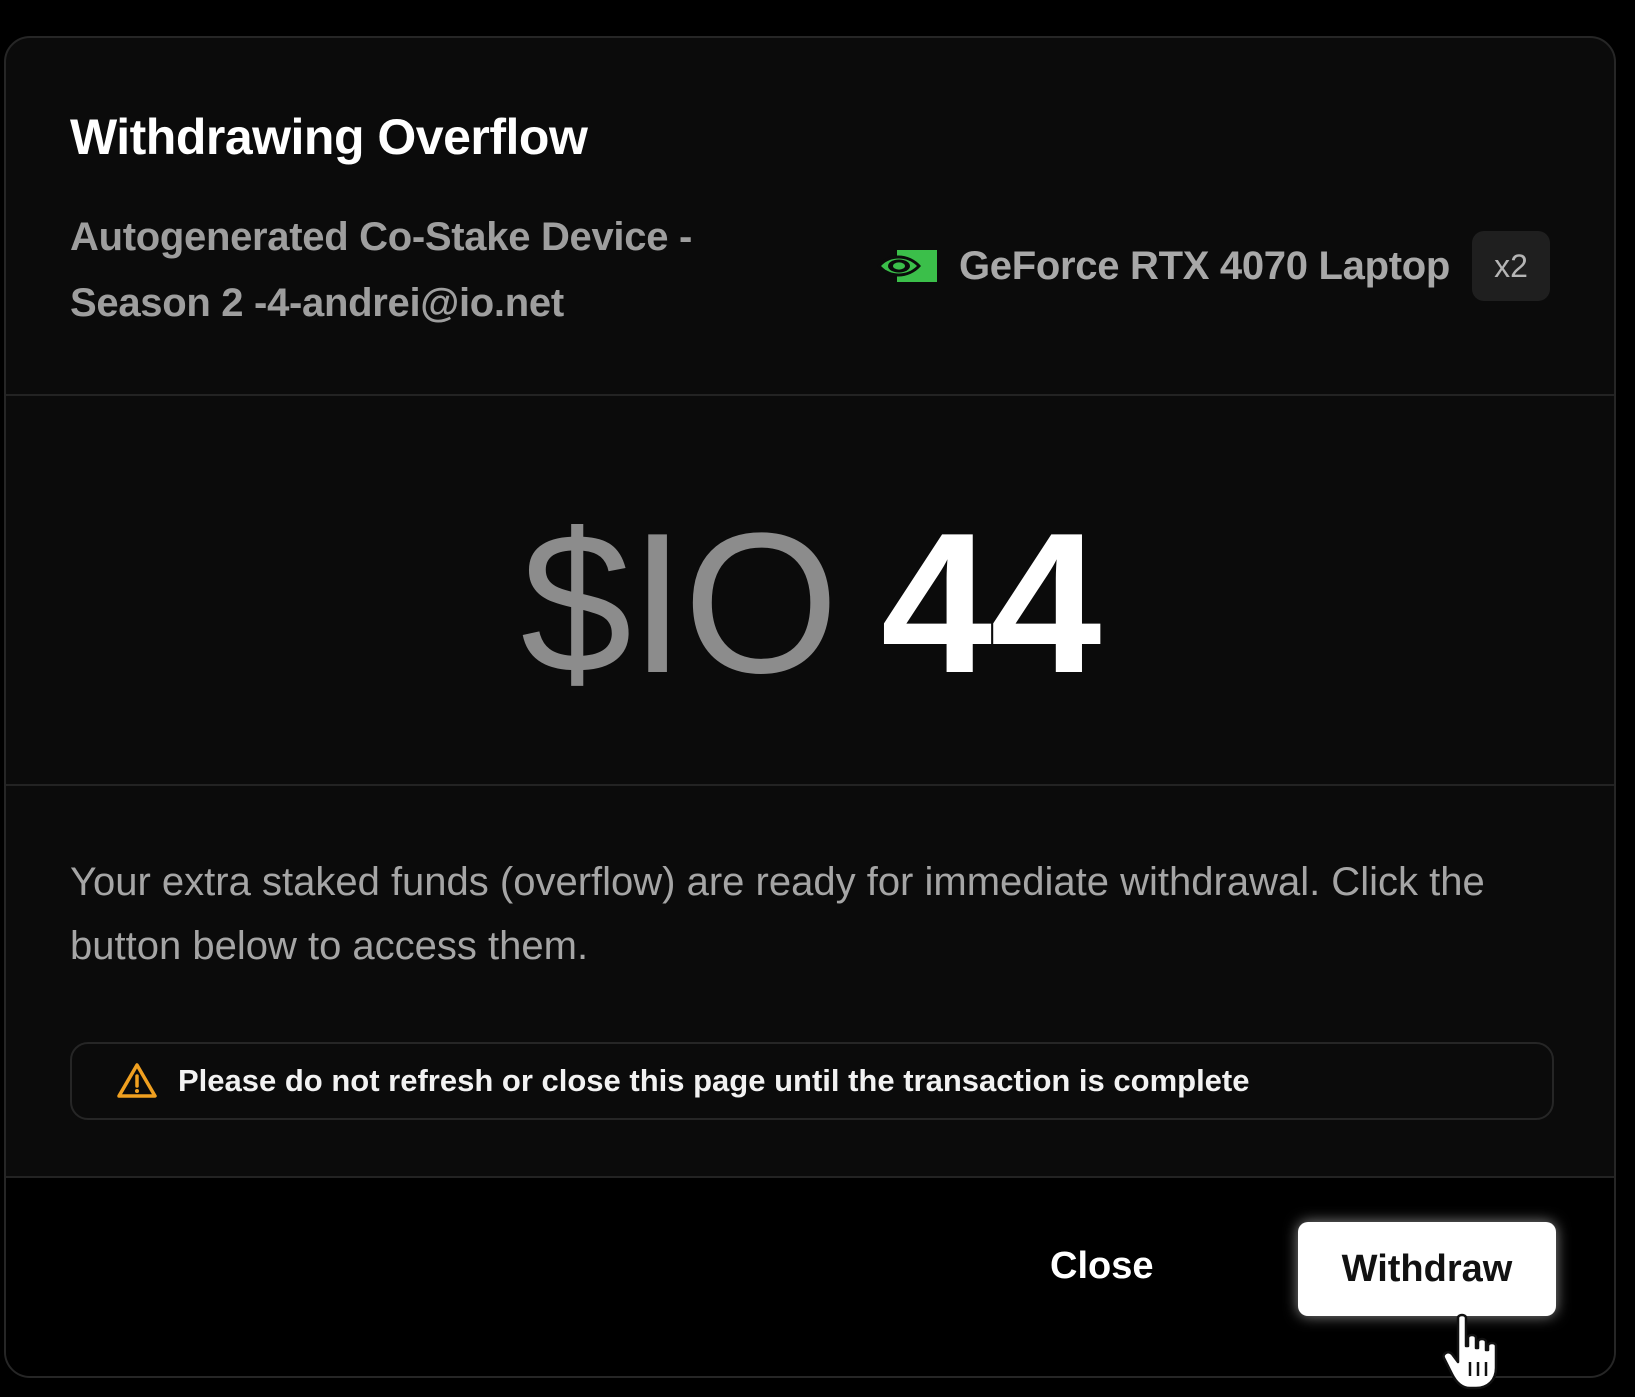  I want to click on withdraw-button: Withdraw, so click(1427, 1269).